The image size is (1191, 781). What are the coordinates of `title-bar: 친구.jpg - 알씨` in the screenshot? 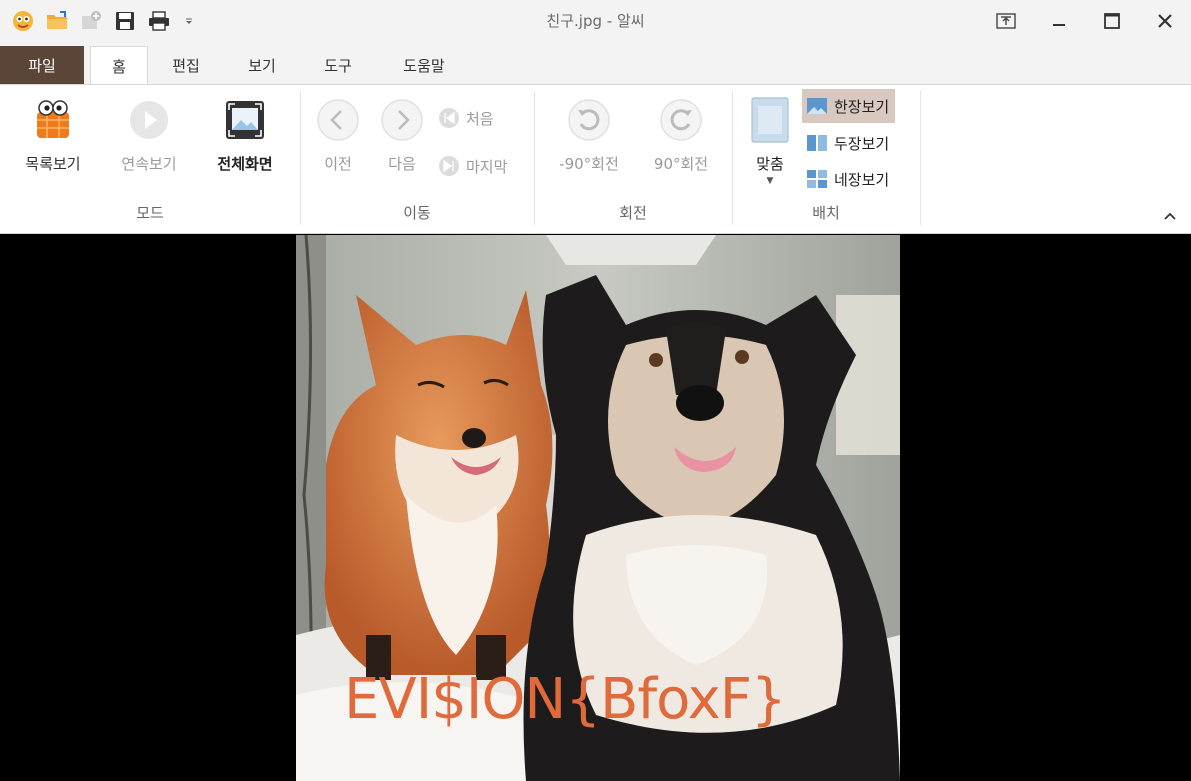 It's located at (595, 21).